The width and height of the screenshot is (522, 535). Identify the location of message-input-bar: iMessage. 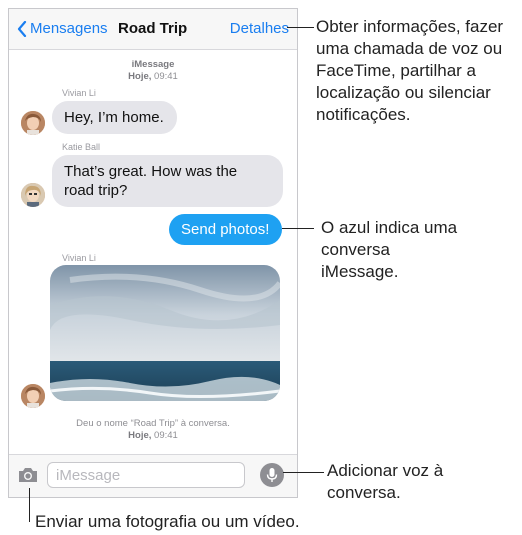
(153, 475).